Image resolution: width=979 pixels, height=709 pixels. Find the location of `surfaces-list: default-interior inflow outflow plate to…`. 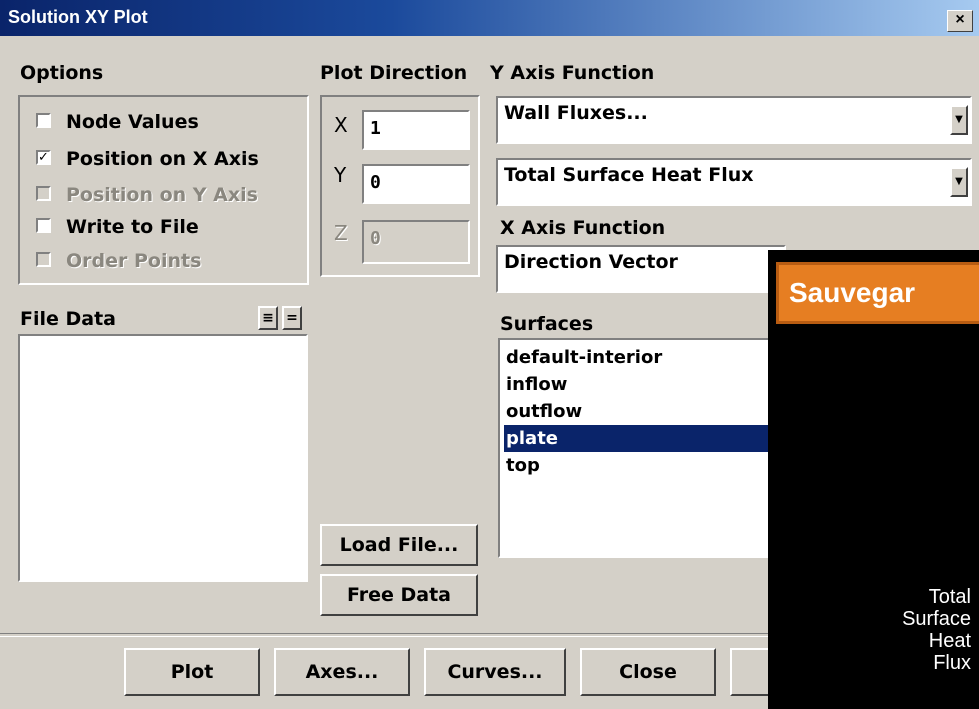

surfaces-list: default-interior inflow outflow plate to… is located at coordinates (643, 448).